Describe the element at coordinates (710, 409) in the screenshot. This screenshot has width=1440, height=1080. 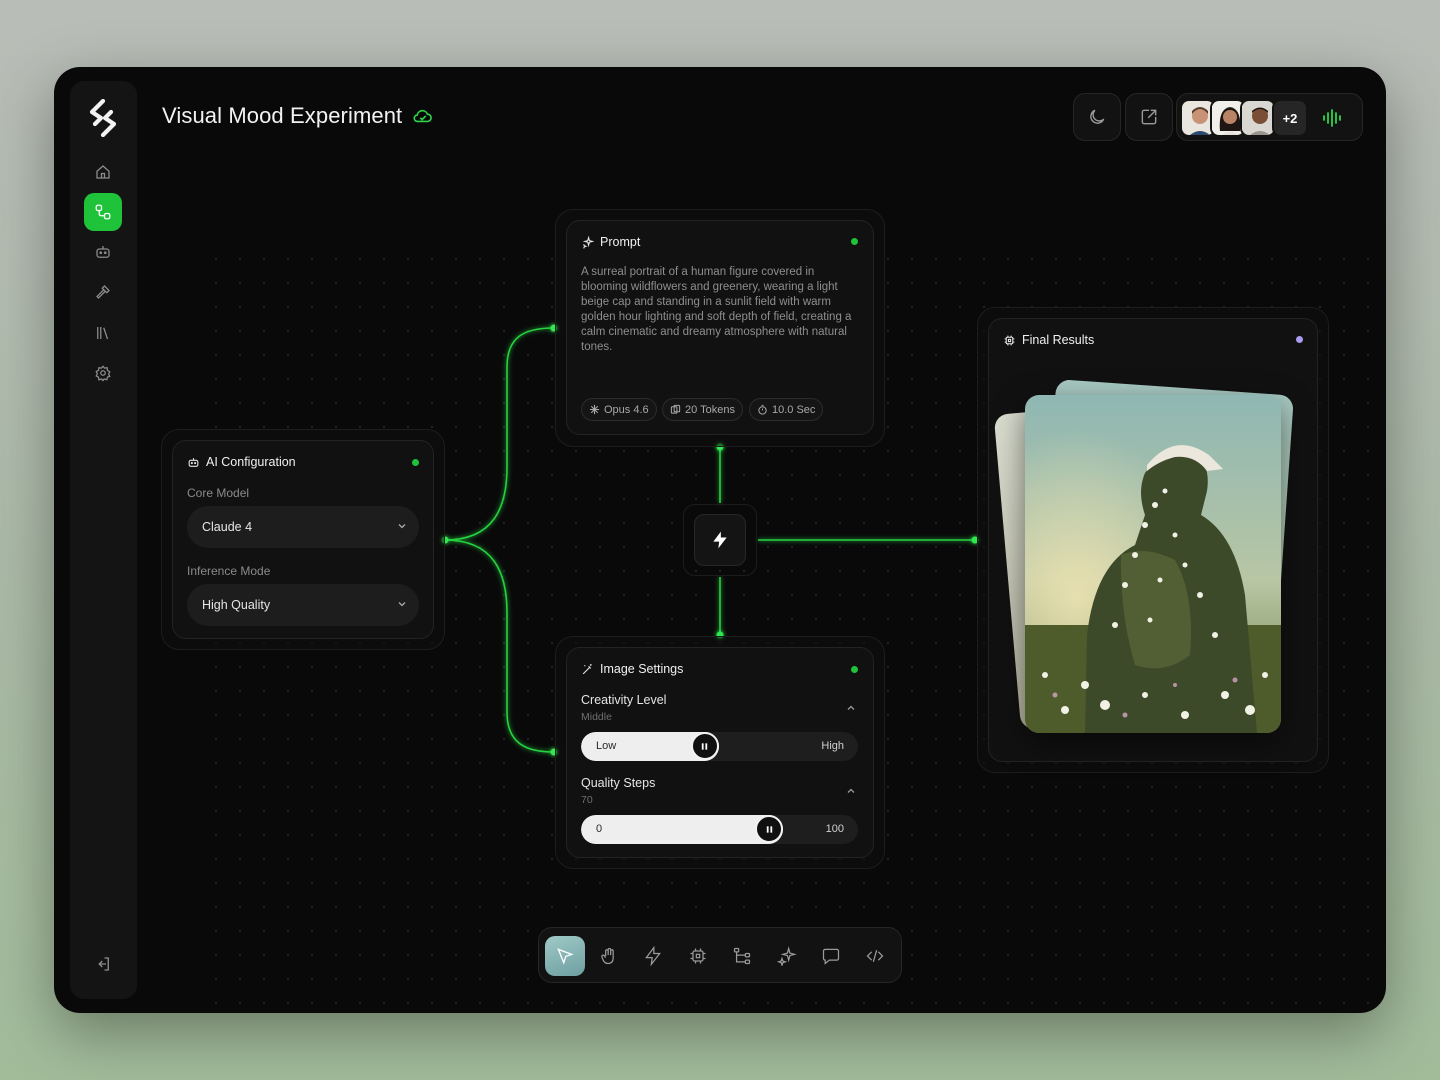
I see `tokens-chip-label: 20 Tokens` at that location.